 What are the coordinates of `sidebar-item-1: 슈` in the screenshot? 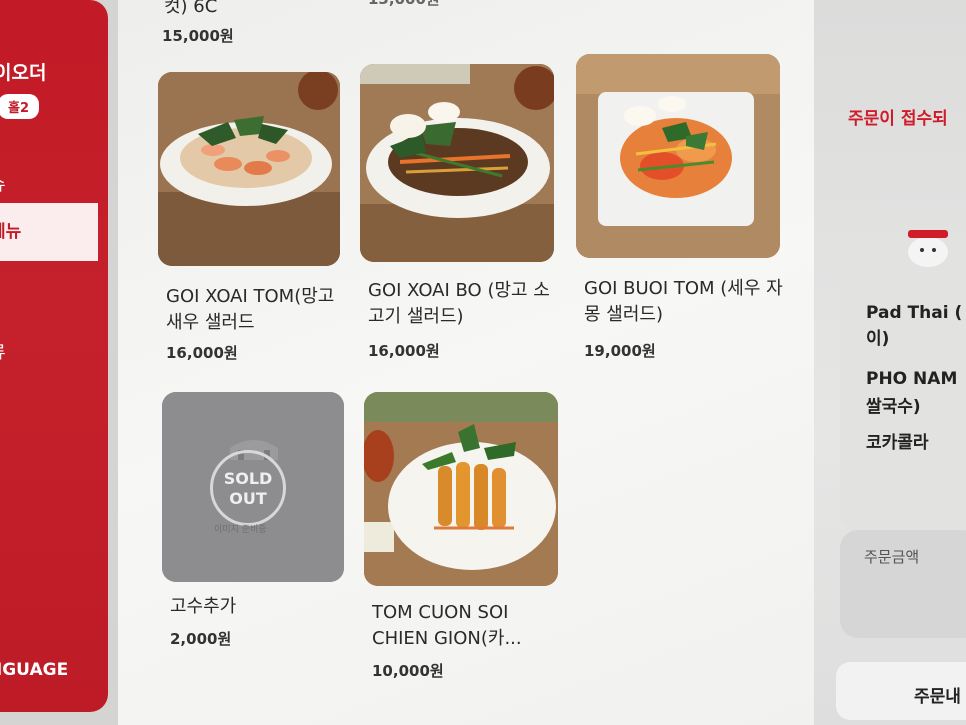 It's located at (3, 182).